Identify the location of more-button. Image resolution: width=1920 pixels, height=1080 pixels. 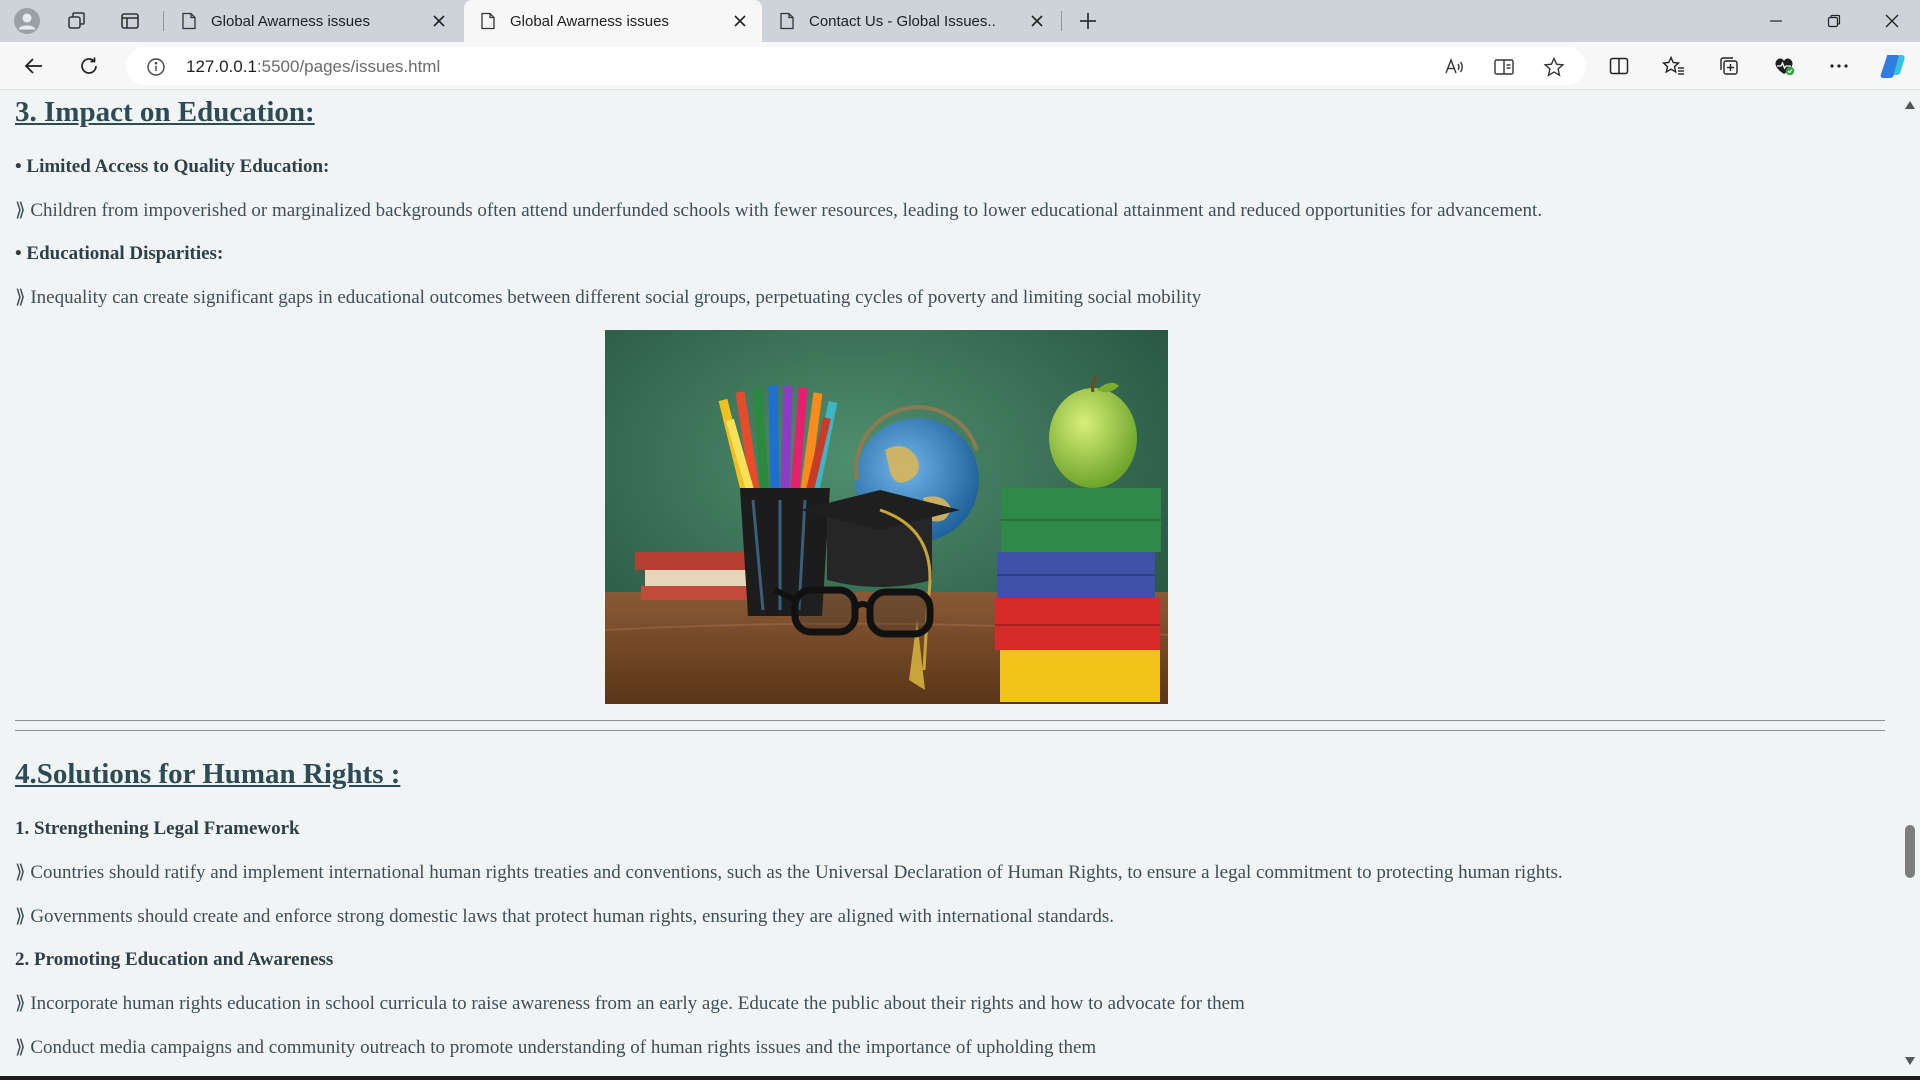
(1839, 66).